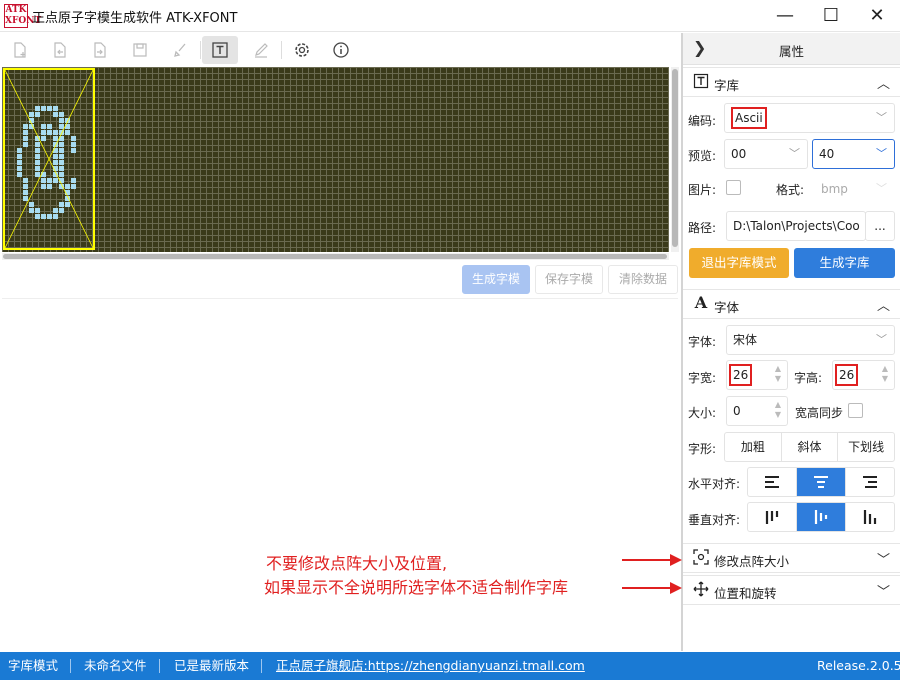 The width and height of the screenshot is (900, 680). What do you see at coordinates (757, 375) in the screenshot?
I see `char-width-spinbox: 26 ▲ ▼` at bounding box center [757, 375].